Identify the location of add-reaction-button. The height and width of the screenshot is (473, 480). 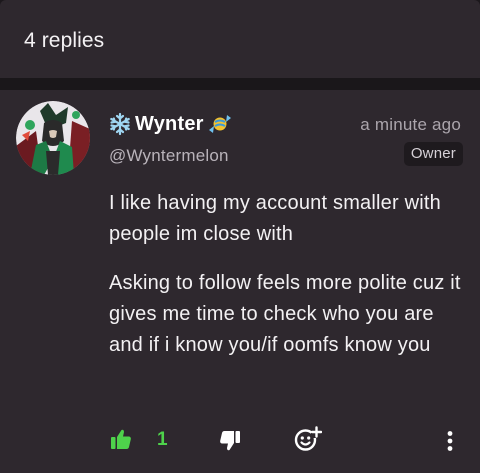
(308, 439).